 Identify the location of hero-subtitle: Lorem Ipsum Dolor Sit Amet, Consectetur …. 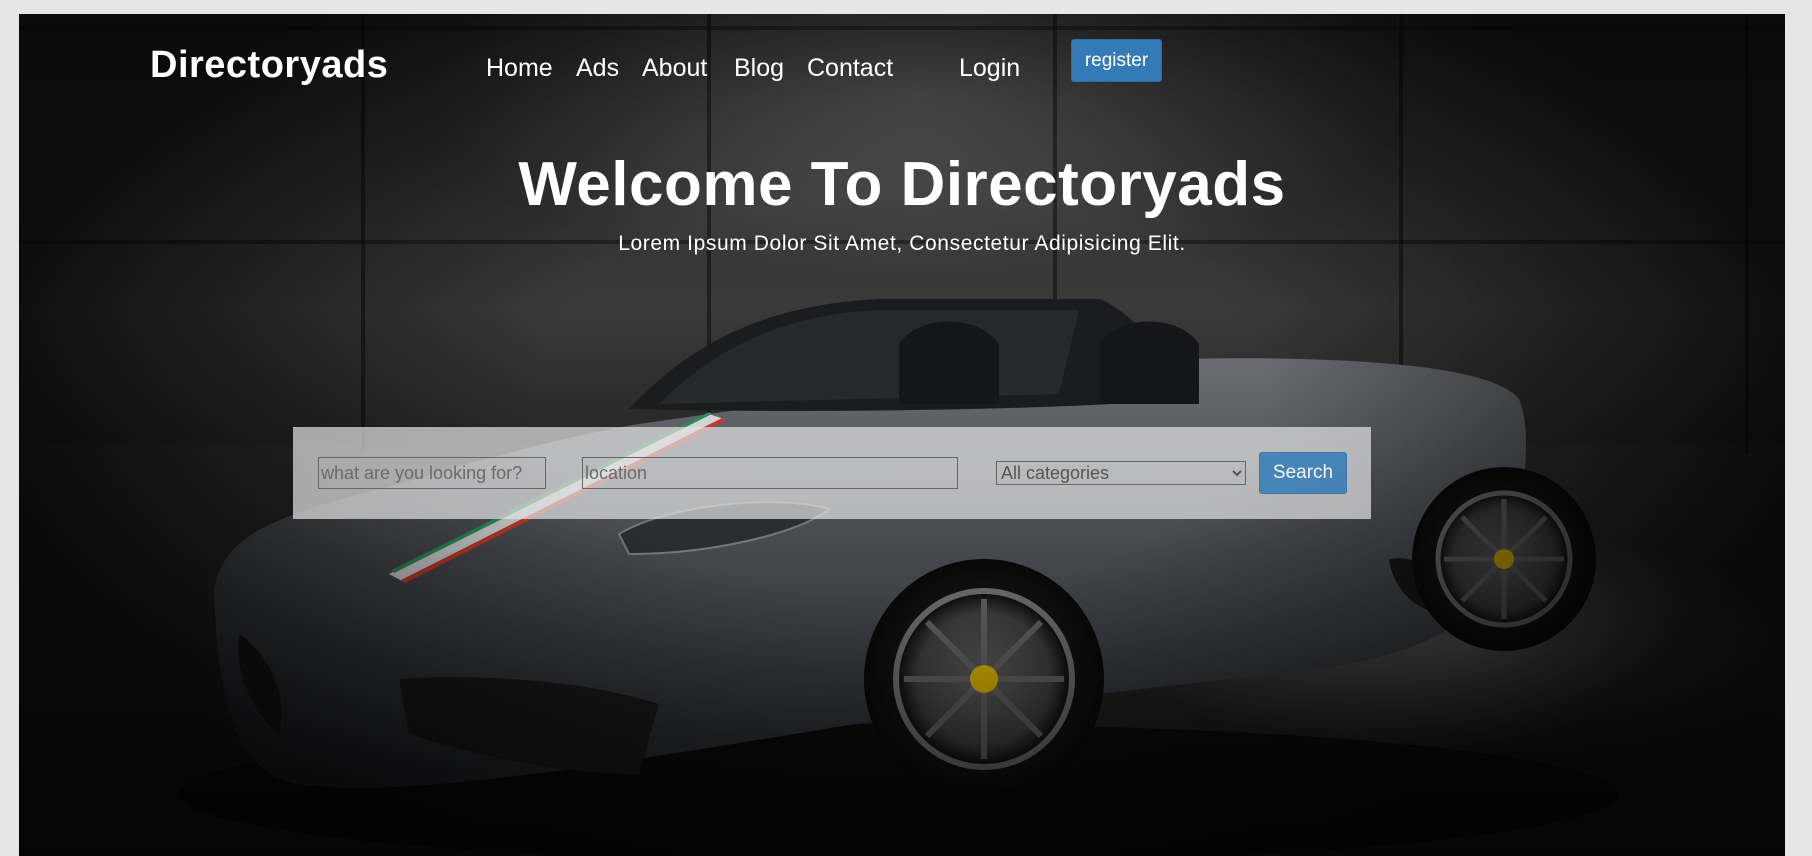
(902, 243).